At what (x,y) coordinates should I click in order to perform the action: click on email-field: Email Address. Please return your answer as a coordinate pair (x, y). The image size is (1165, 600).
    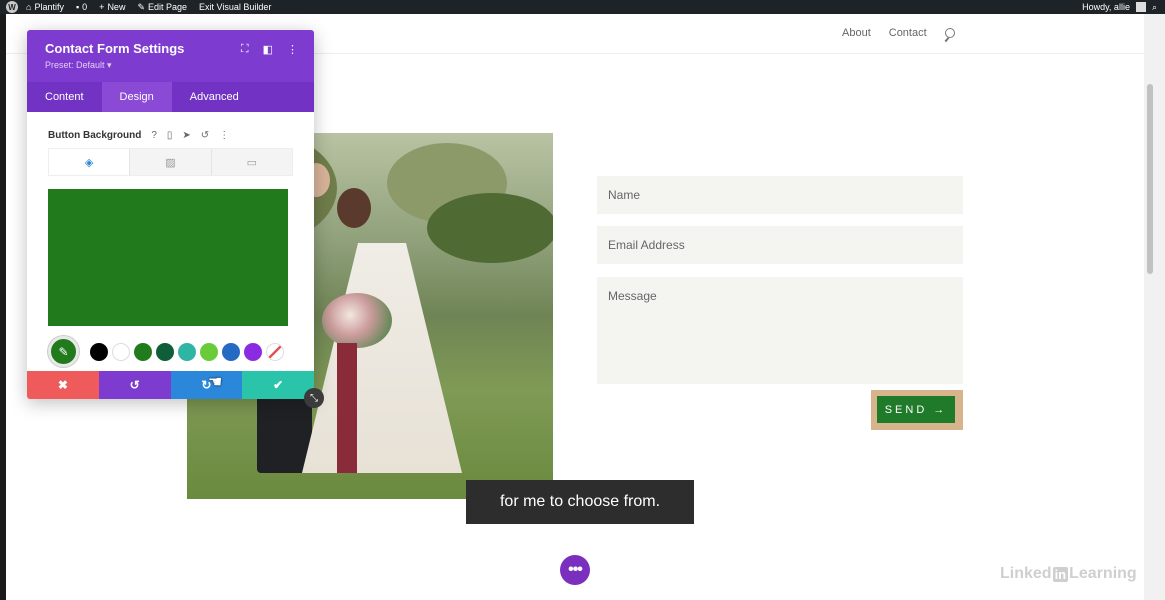
    Looking at the image, I should click on (780, 245).